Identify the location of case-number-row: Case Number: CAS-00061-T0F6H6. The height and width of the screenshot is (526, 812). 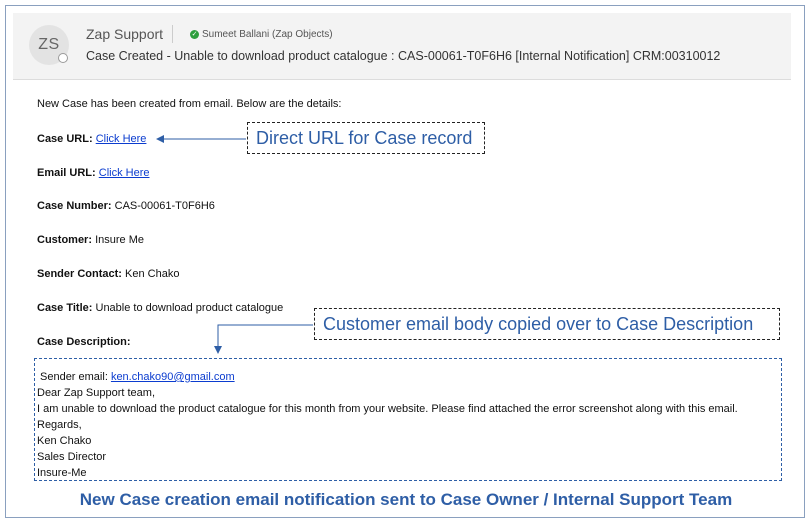
(126, 206).